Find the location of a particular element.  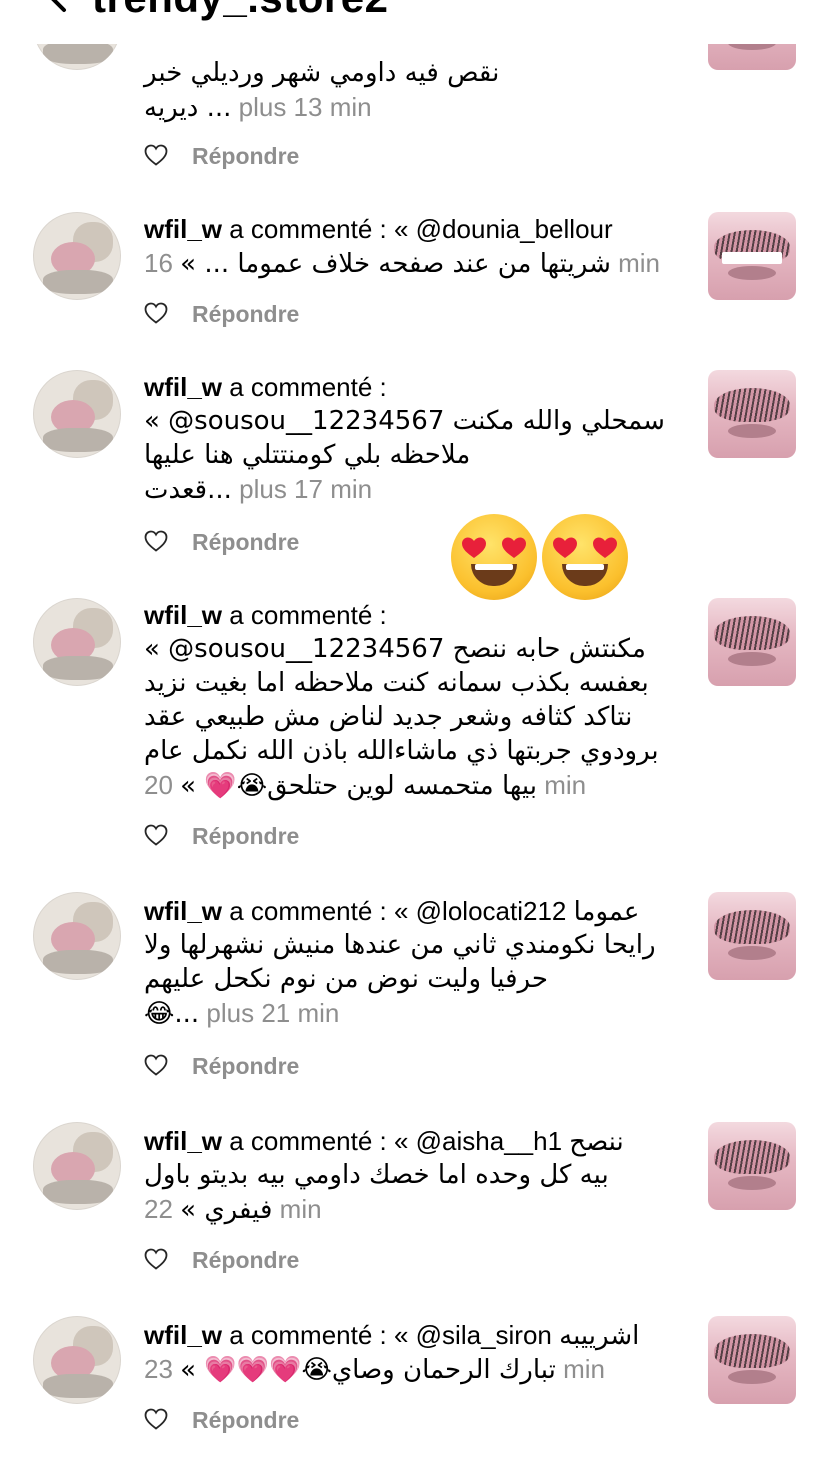

comment-line: a commenté : « @aisha__h1 ننصح is located at coordinates (426, 1141).